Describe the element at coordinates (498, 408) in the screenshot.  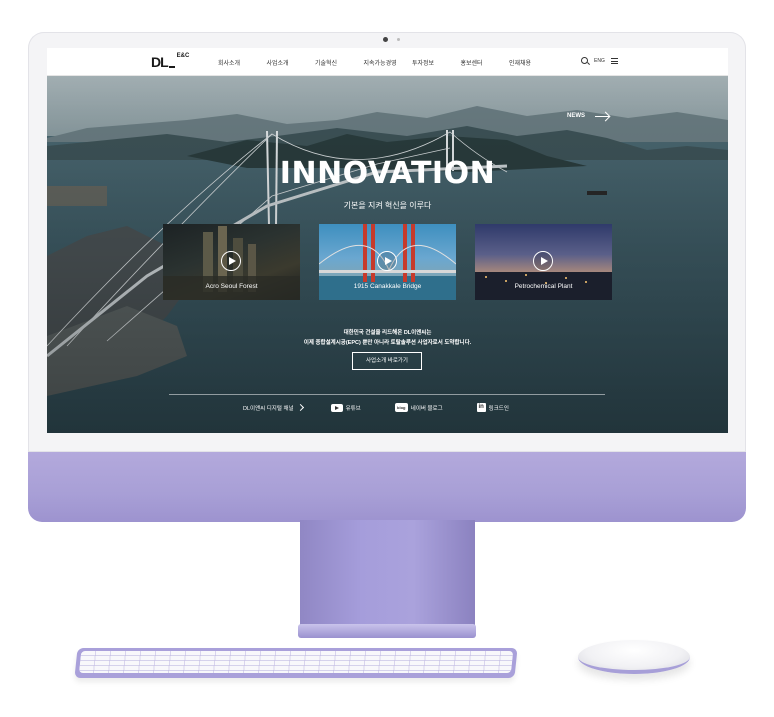
I see `linkedin-label: 링크드인` at that location.